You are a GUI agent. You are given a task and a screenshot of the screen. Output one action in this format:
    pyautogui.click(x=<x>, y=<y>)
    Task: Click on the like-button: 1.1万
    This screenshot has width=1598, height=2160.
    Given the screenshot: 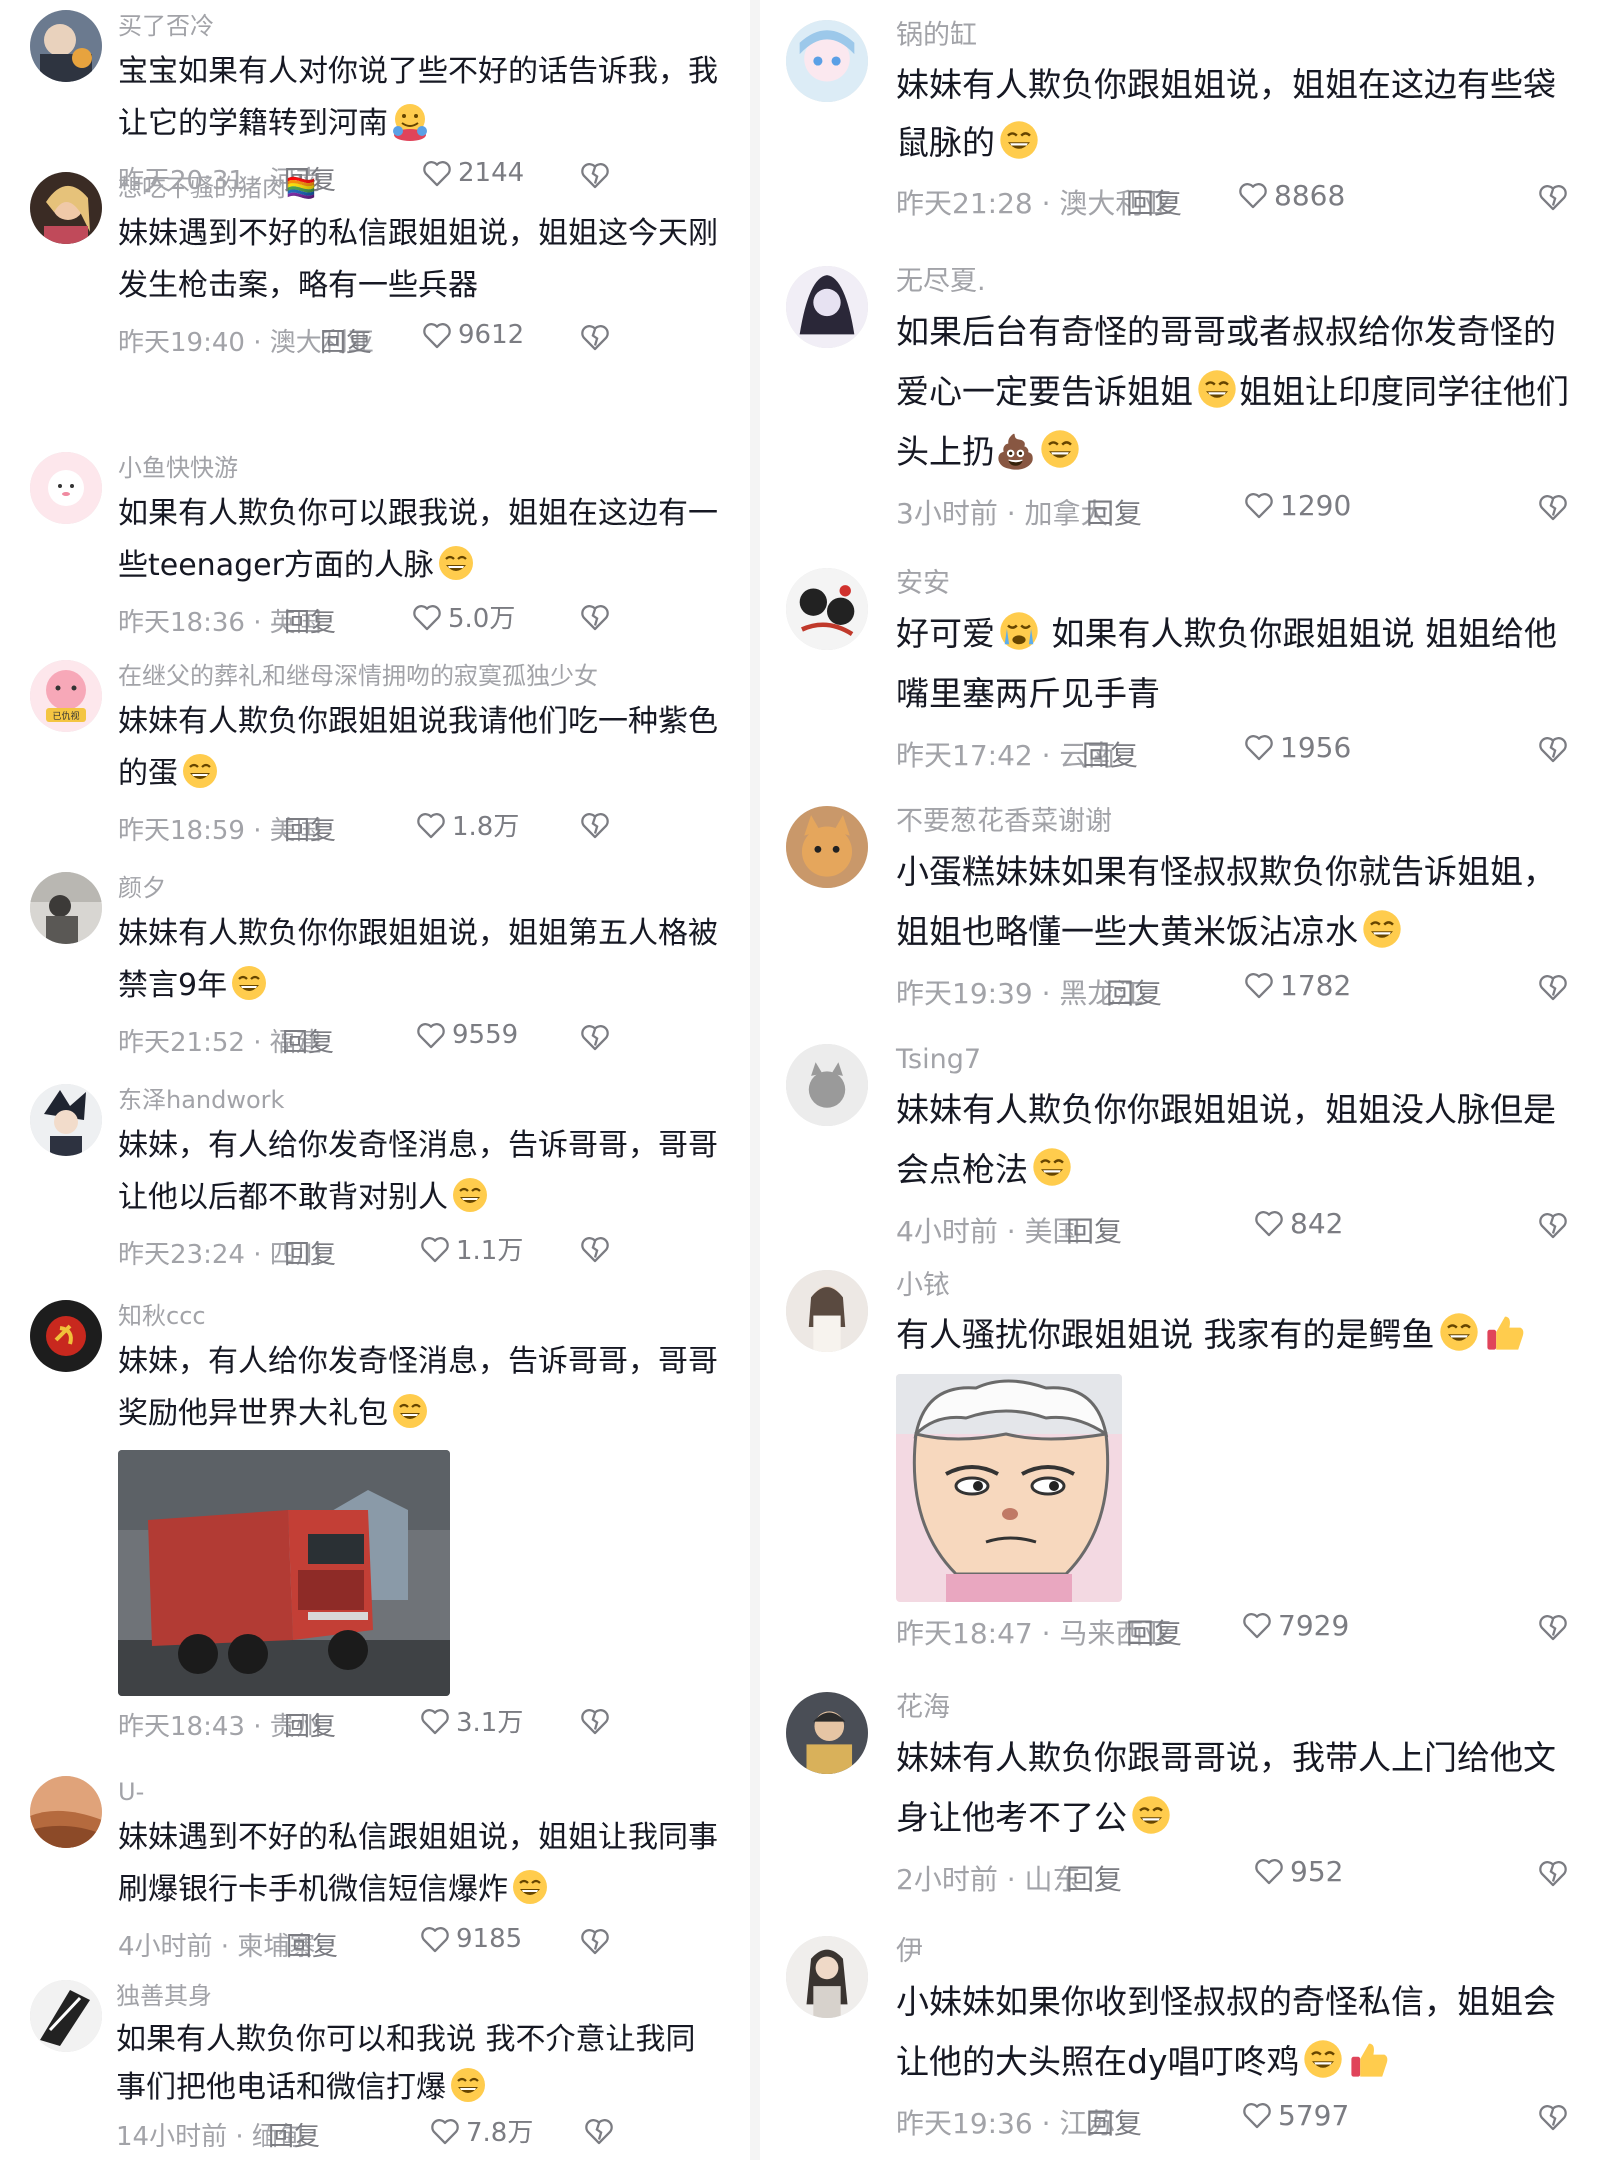 What is the action you would take?
    pyautogui.click(x=470, y=1248)
    